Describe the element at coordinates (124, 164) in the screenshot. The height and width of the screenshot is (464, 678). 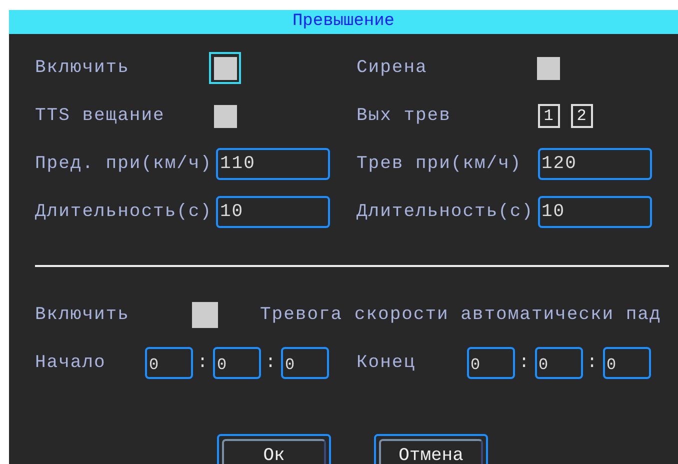
I see `field-label: Пред. при(км/ч)` at that location.